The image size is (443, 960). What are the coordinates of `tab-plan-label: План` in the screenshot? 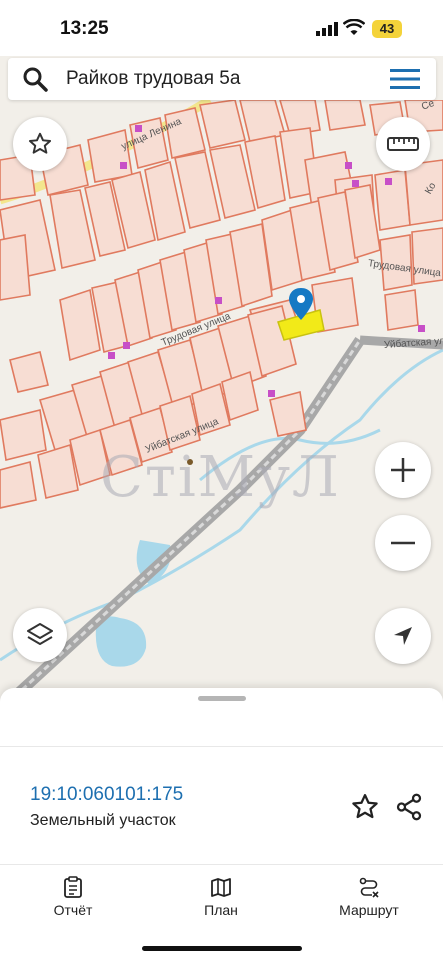 It's located at (221, 910).